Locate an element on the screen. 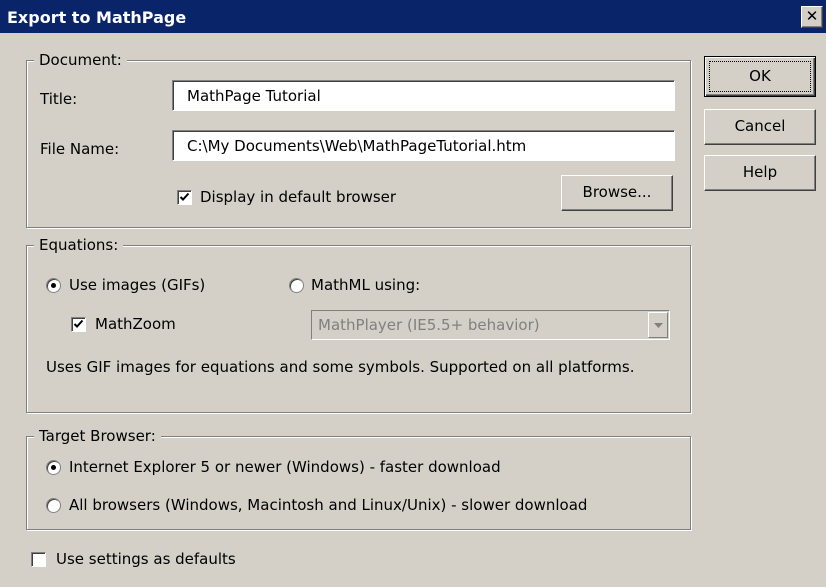 This screenshot has height=587, width=826. mathml-renderer-value: MathPlayer (IE5.5+ behavior) is located at coordinates (429, 325).